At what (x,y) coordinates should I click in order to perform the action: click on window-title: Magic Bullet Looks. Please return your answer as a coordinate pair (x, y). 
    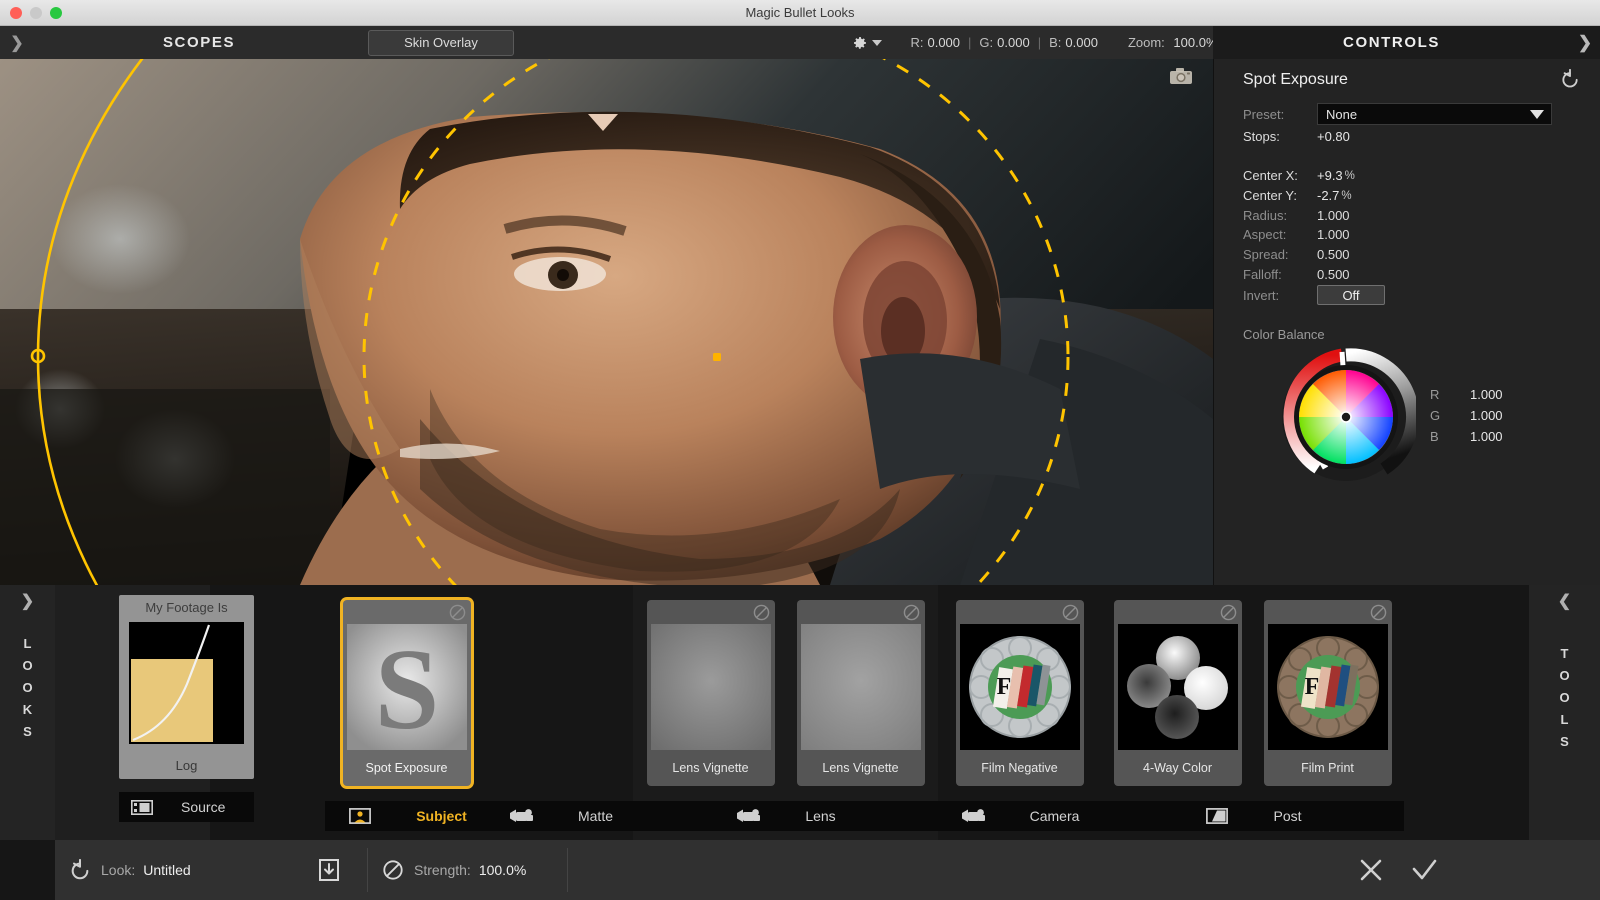
    Looking at the image, I should click on (800, 12).